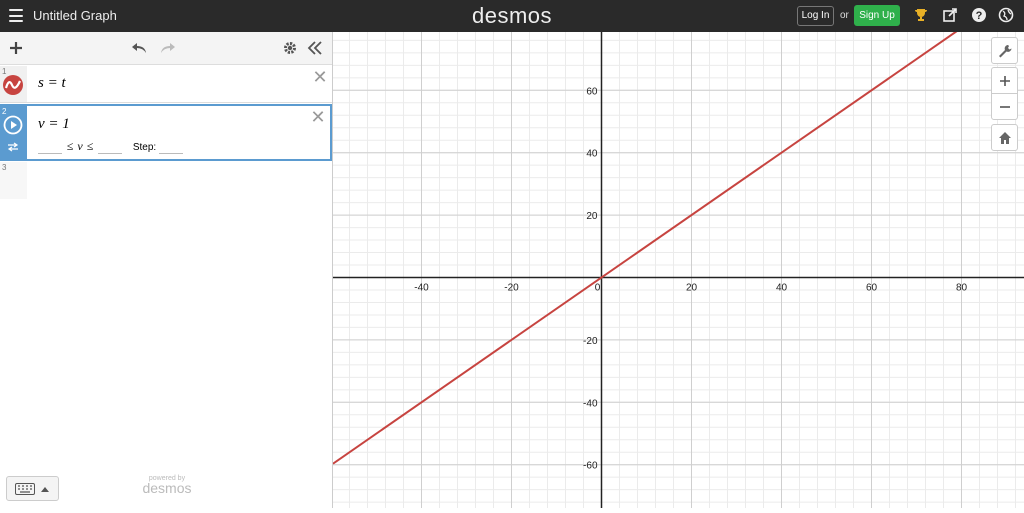 The height and width of the screenshot is (513, 1024). Describe the element at coordinates (166, 132) in the screenshot. I see `expression-row-selected: 2 v = 1 ≤ v ≤ Step: ✕` at that location.